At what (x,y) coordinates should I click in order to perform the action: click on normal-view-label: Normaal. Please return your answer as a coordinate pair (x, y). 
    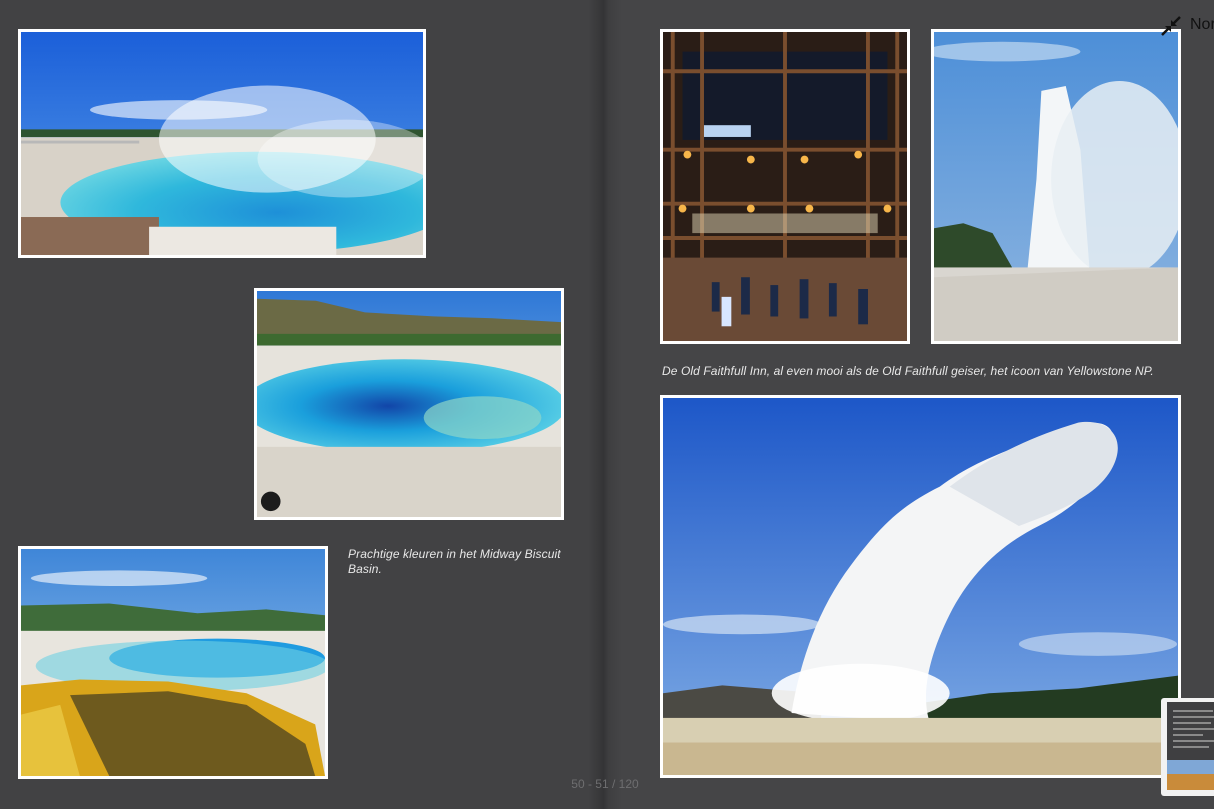
    Looking at the image, I should click on (1202, 24).